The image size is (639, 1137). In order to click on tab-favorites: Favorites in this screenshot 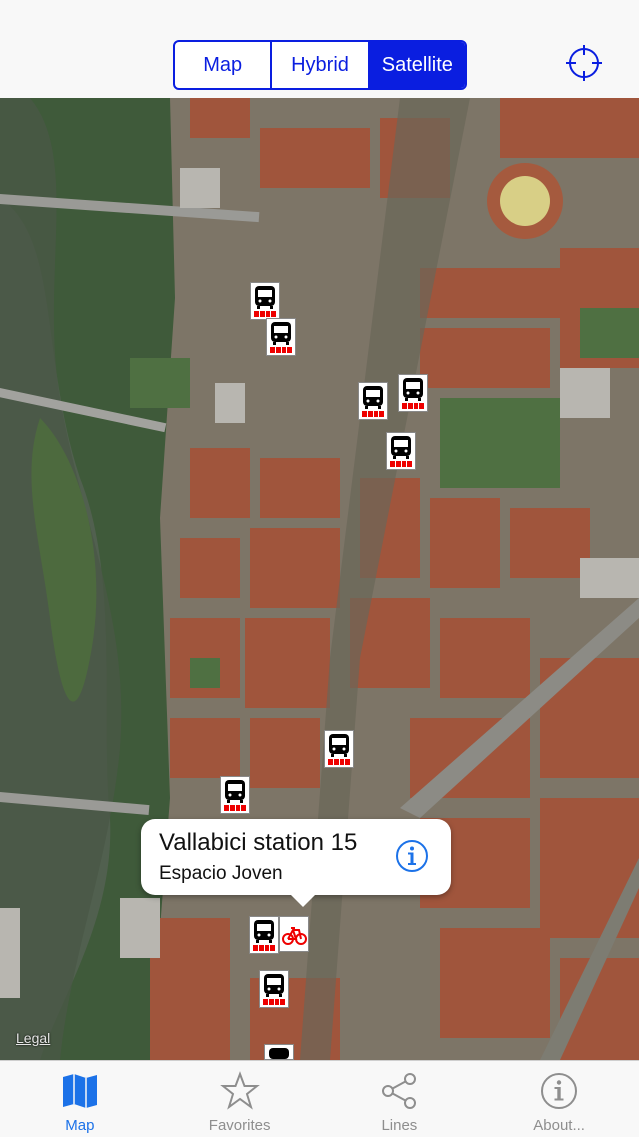, I will do `click(240, 1099)`.